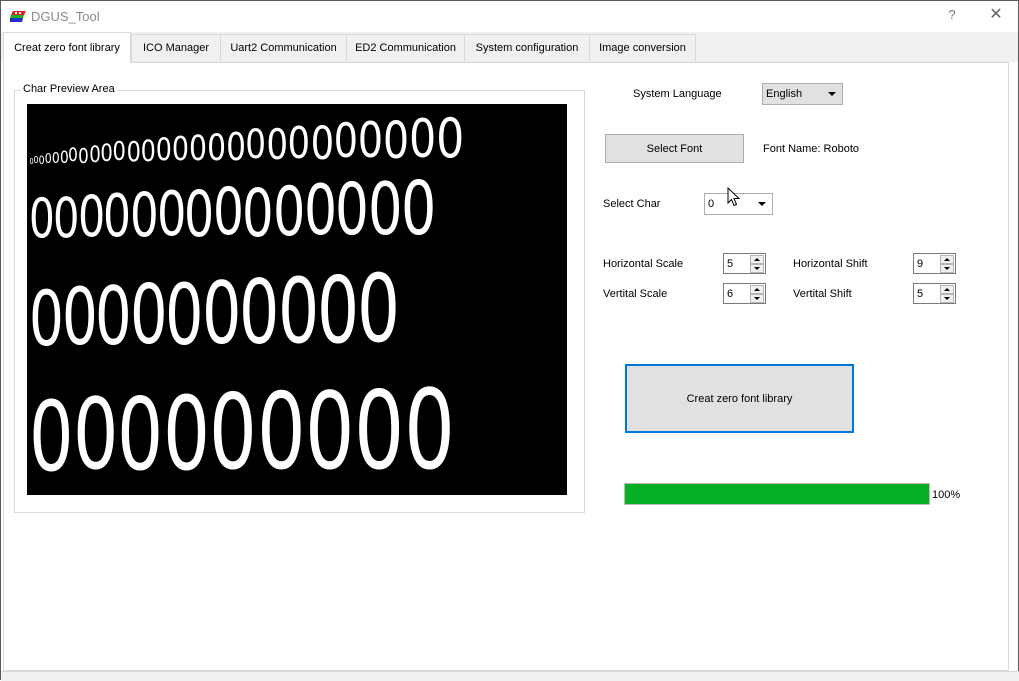 The image size is (1019, 681). I want to click on tab-uart2-communication: Uart2 Communication, so click(283, 48).